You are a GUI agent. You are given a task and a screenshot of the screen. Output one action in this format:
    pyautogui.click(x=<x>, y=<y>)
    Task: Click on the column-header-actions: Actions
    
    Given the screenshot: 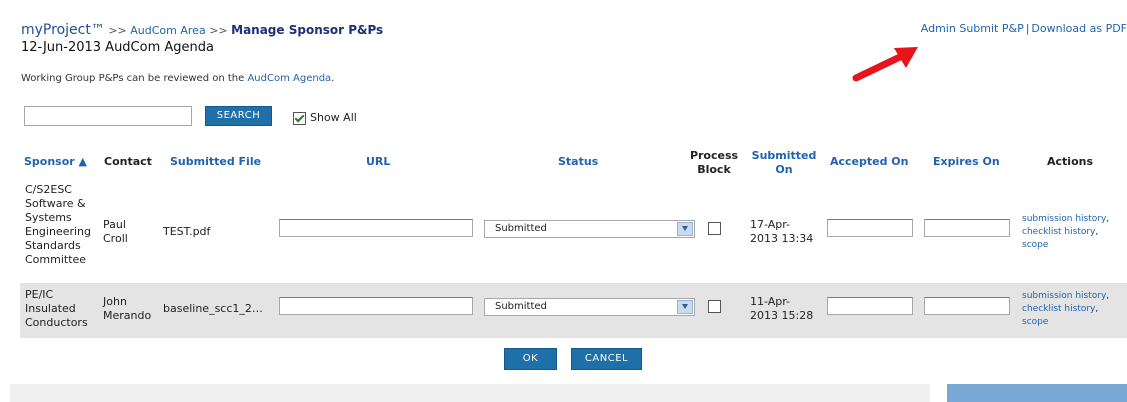 What is the action you would take?
    pyautogui.click(x=1070, y=161)
    